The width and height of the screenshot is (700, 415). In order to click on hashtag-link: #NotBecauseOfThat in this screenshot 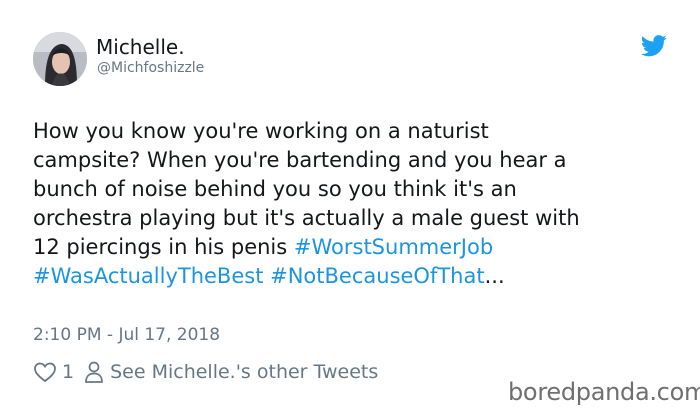, I will do `click(377, 276)`.